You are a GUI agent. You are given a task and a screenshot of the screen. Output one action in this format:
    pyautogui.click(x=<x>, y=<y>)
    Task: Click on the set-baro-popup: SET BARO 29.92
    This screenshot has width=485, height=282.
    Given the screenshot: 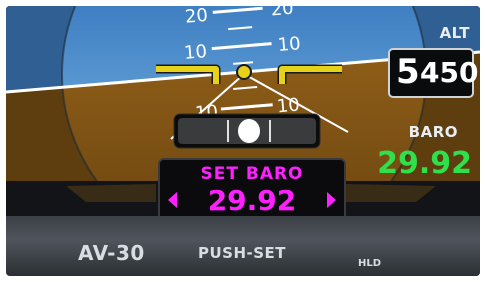 What is the action you would take?
    pyautogui.click(x=252, y=187)
    